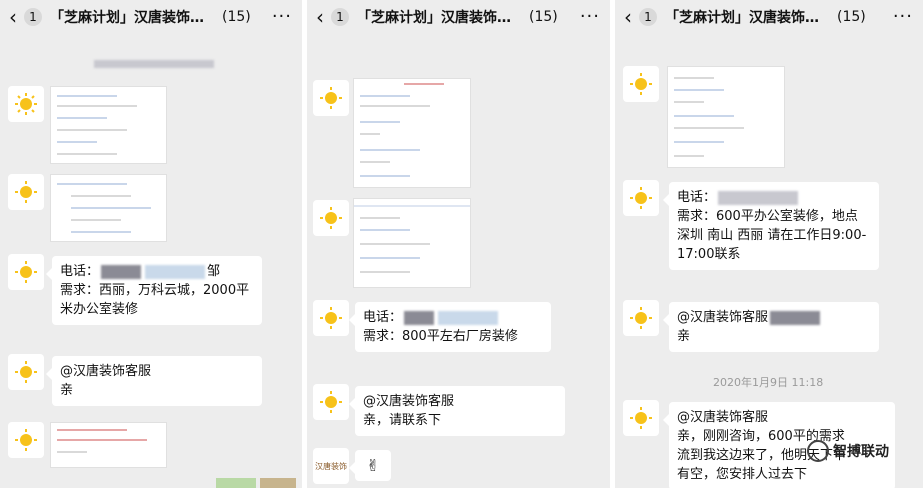  I want to click on contact-line: 电话：邹, so click(140, 271).